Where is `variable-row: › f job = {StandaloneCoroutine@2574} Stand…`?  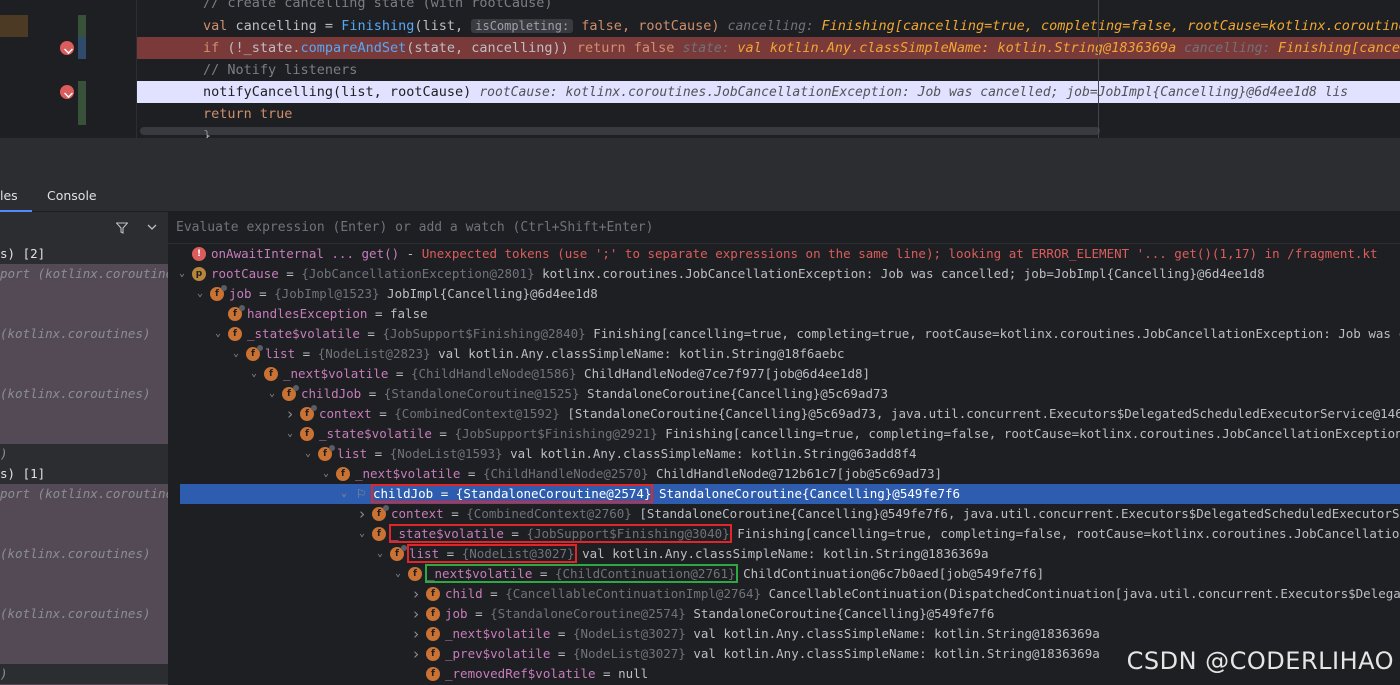 variable-row: › f job = {StandaloneCoroutine@2574} Stand… is located at coordinates (784, 614).